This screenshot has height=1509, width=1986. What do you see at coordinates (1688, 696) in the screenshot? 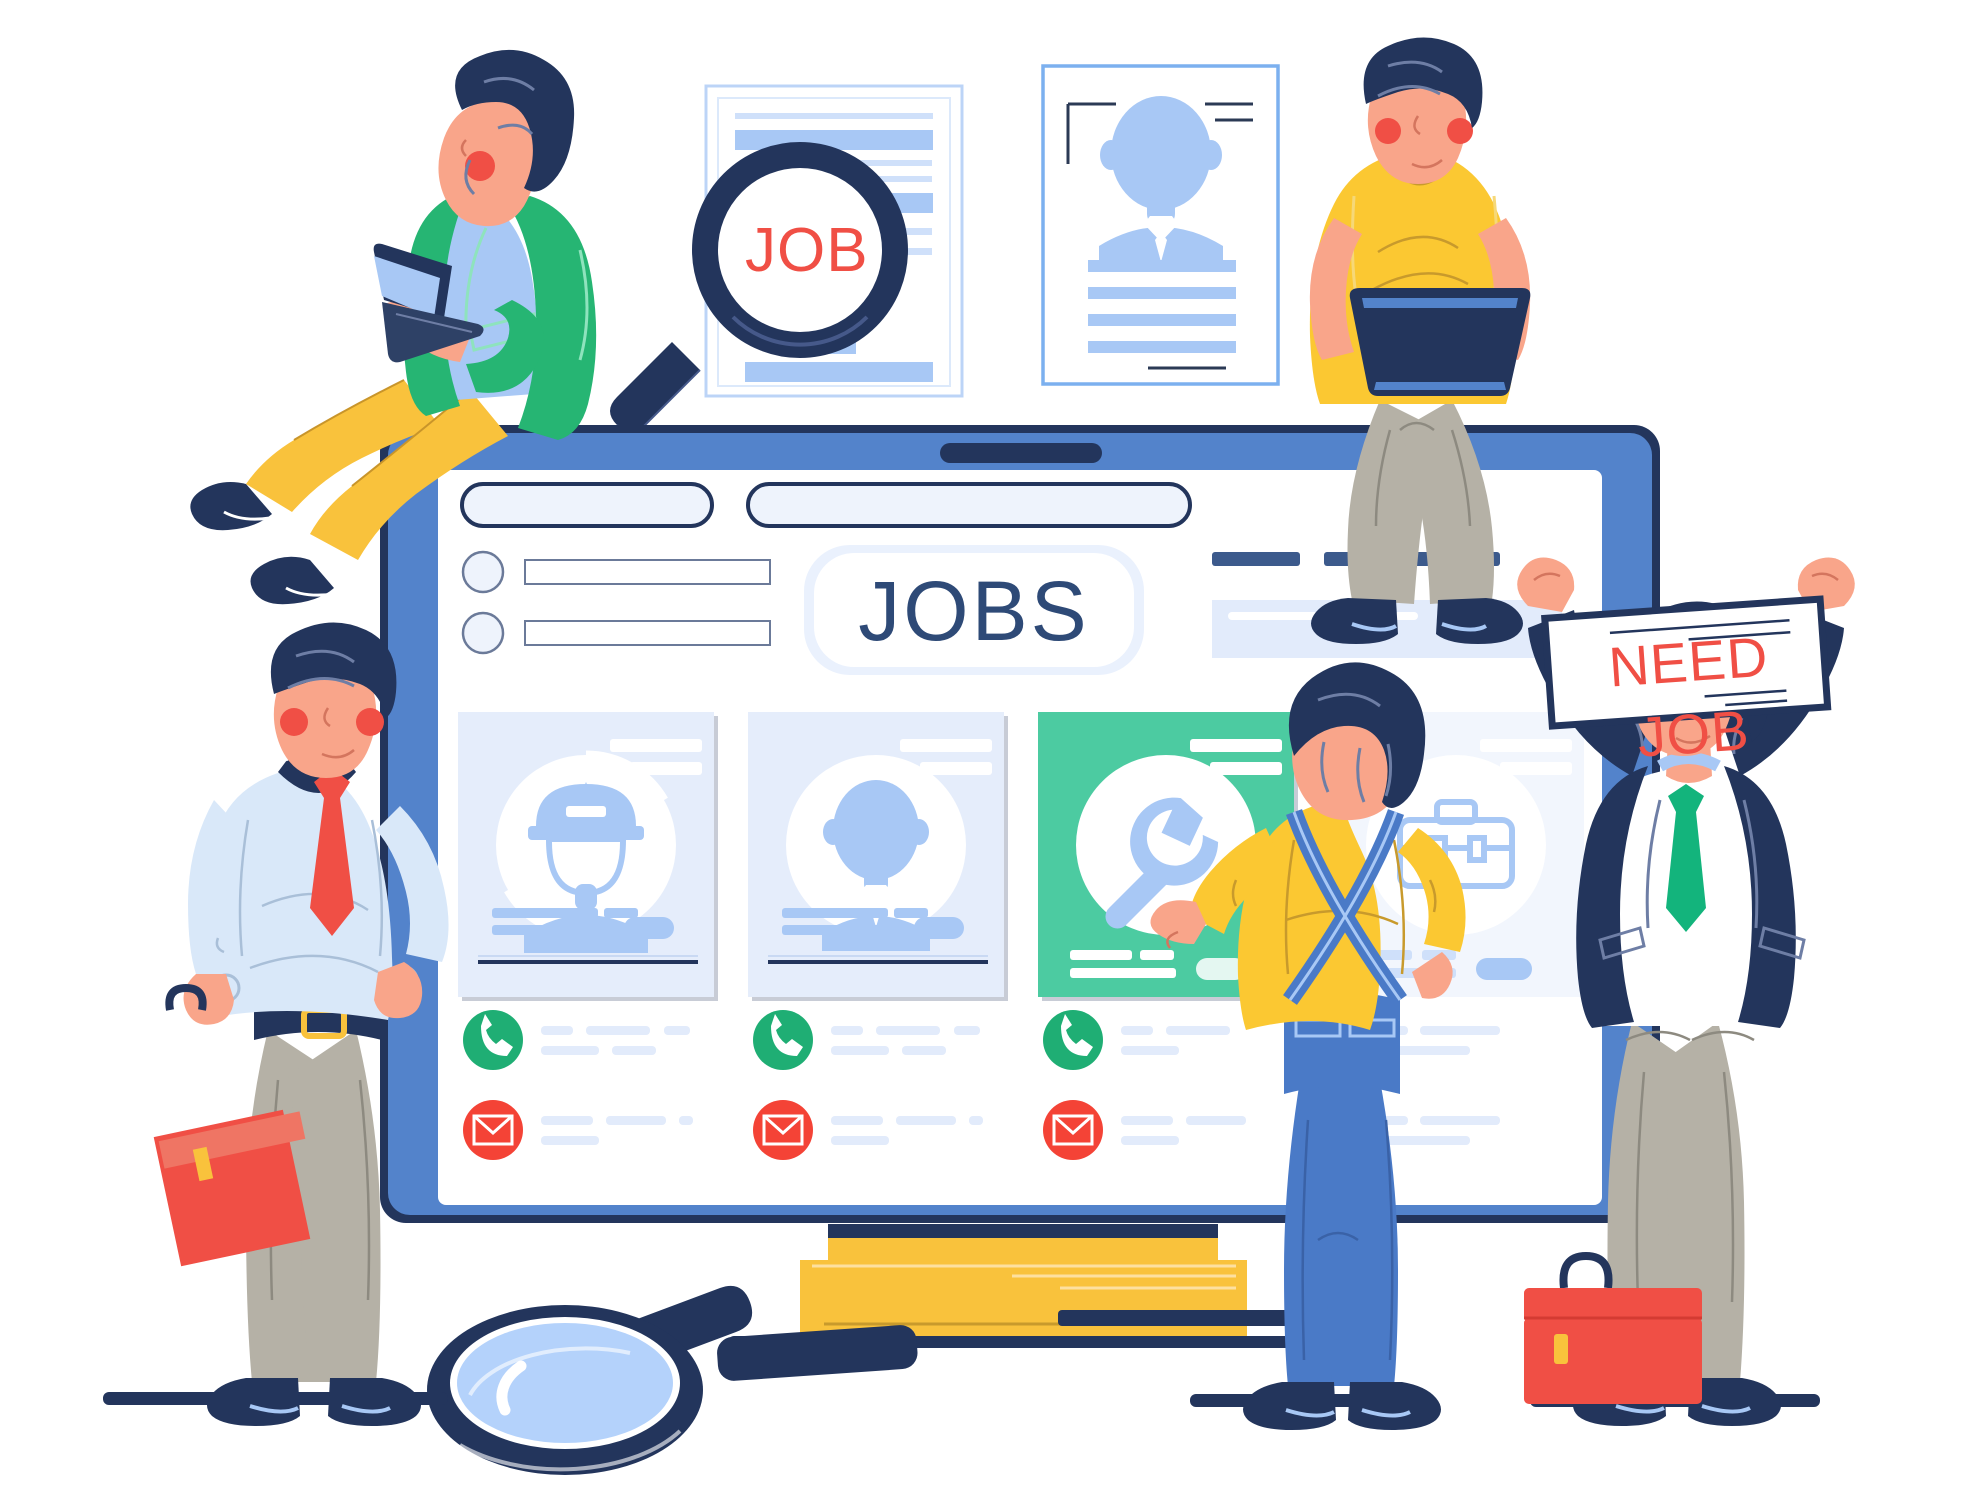
I see `need-job-sign-label: NEED JOB` at bounding box center [1688, 696].